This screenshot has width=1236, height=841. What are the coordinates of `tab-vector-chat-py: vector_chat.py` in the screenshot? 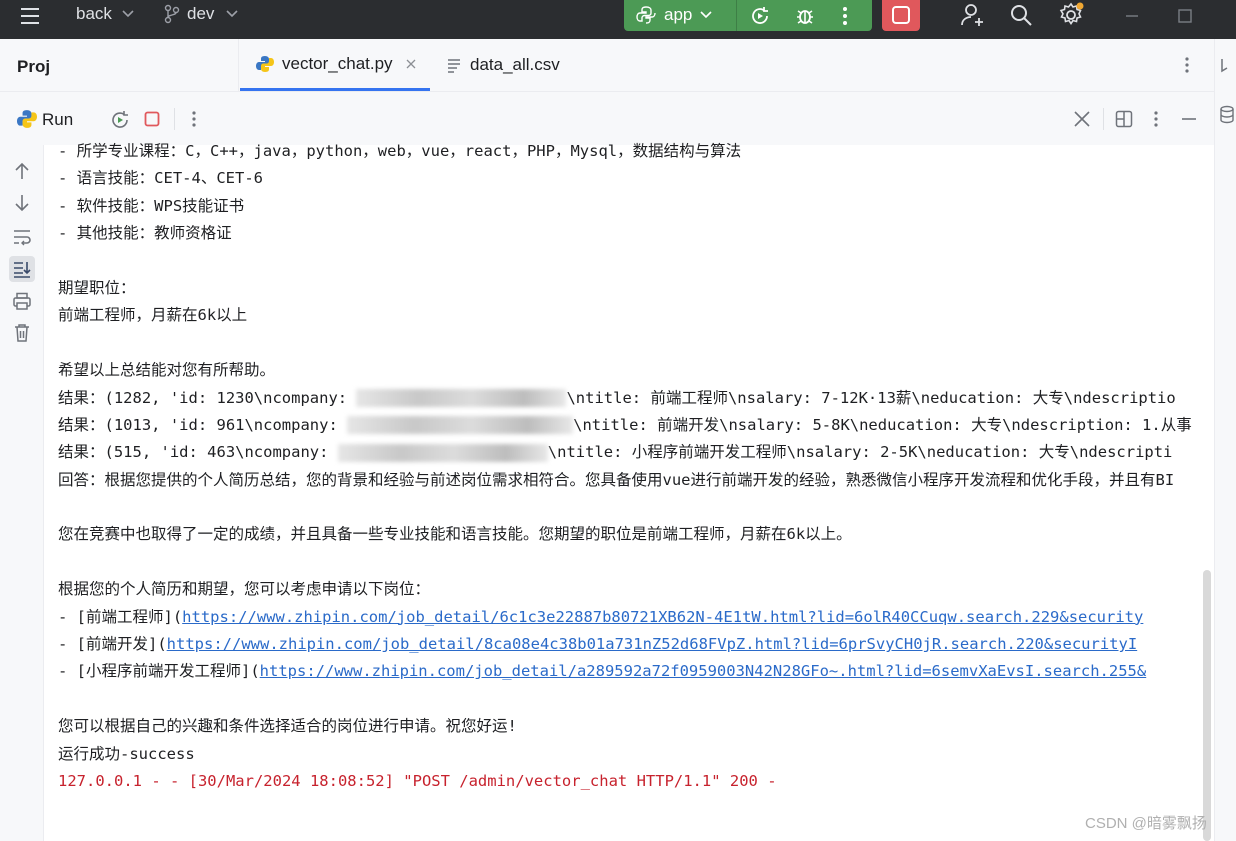 It's located at (335, 65).